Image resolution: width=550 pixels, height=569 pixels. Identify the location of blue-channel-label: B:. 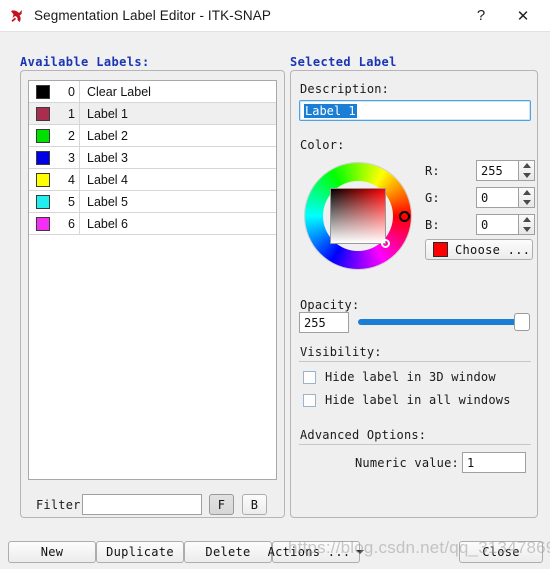
(432, 225).